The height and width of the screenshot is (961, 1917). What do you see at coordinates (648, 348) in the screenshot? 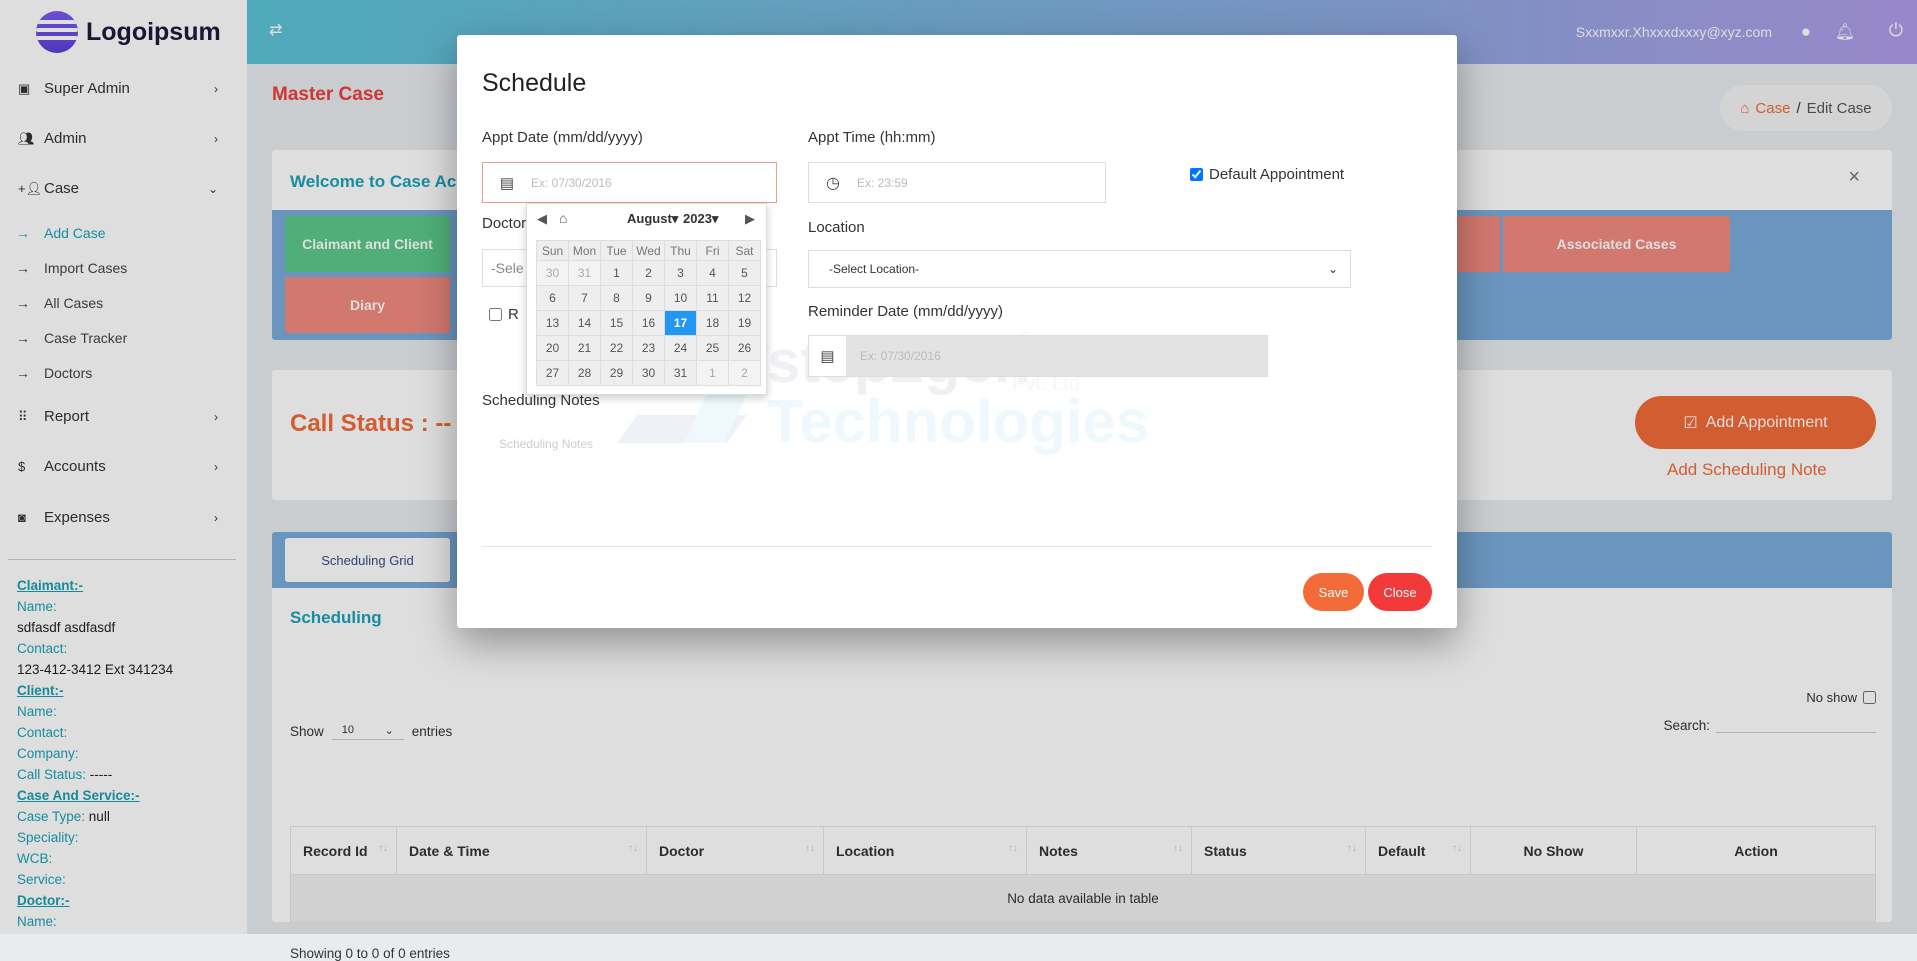
I see `calendar-day: 23` at bounding box center [648, 348].